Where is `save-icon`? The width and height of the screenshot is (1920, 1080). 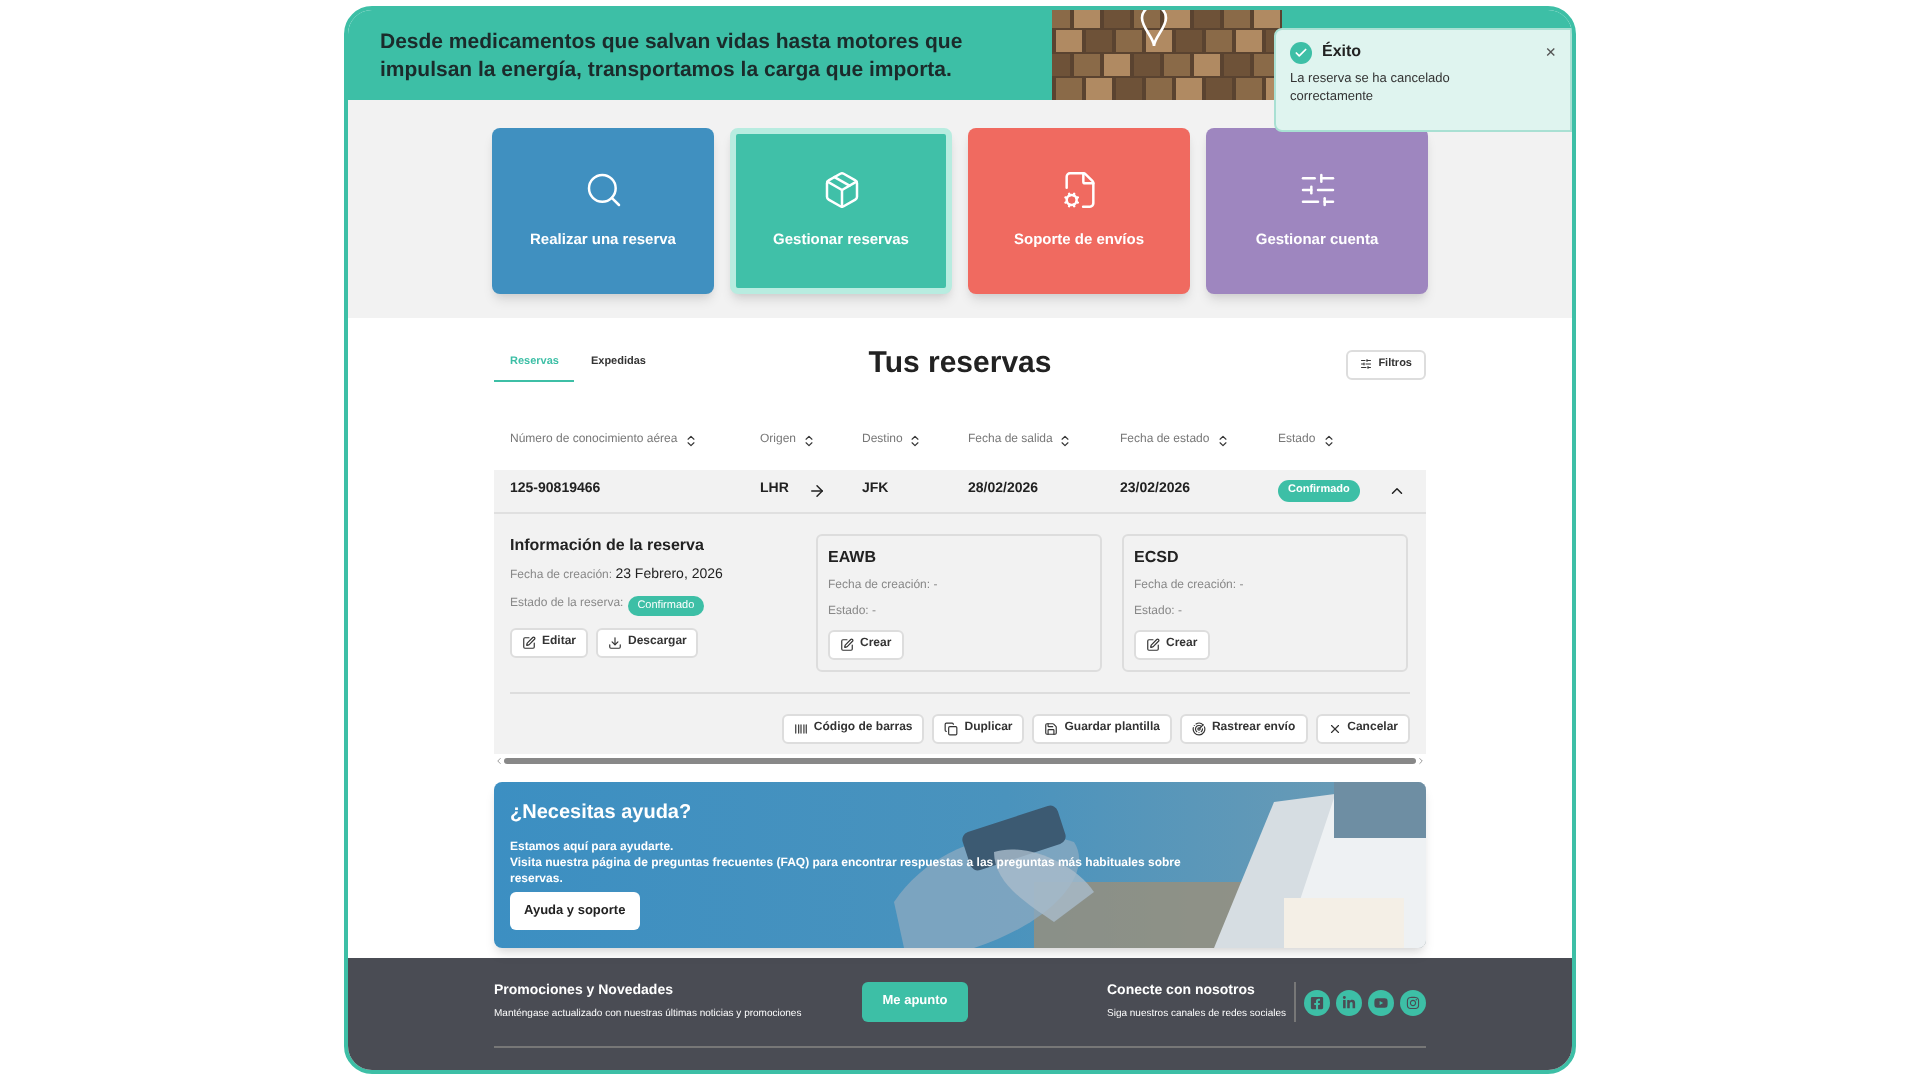
save-icon is located at coordinates (1051, 729).